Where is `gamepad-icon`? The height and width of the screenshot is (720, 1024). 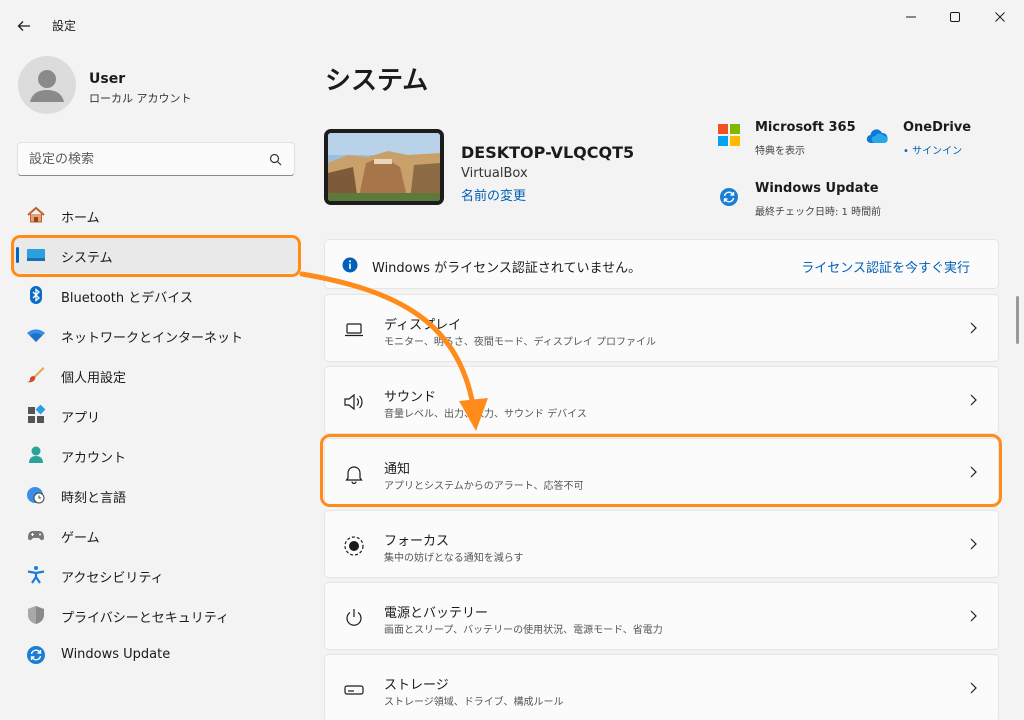
gamepad-icon is located at coordinates (36, 535).